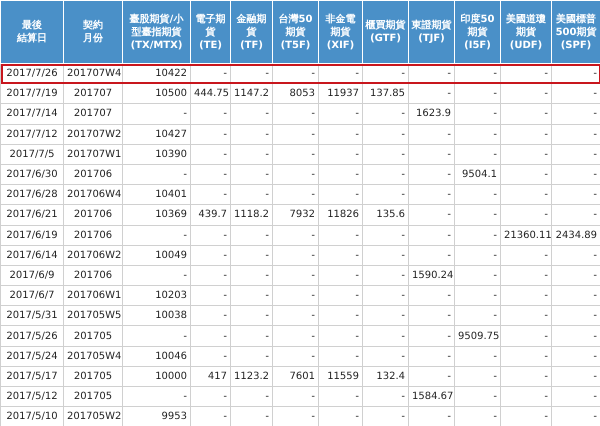 This screenshot has width=600, height=426. I want to click on table-cell: 10500, so click(156, 94).